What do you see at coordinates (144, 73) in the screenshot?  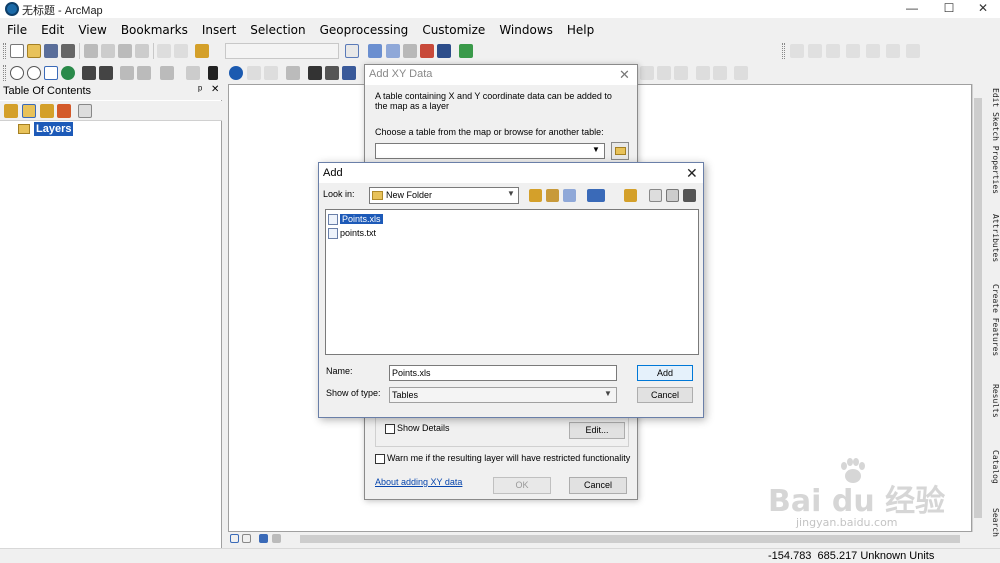 I see `go-forward-icon` at bounding box center [144, 73].